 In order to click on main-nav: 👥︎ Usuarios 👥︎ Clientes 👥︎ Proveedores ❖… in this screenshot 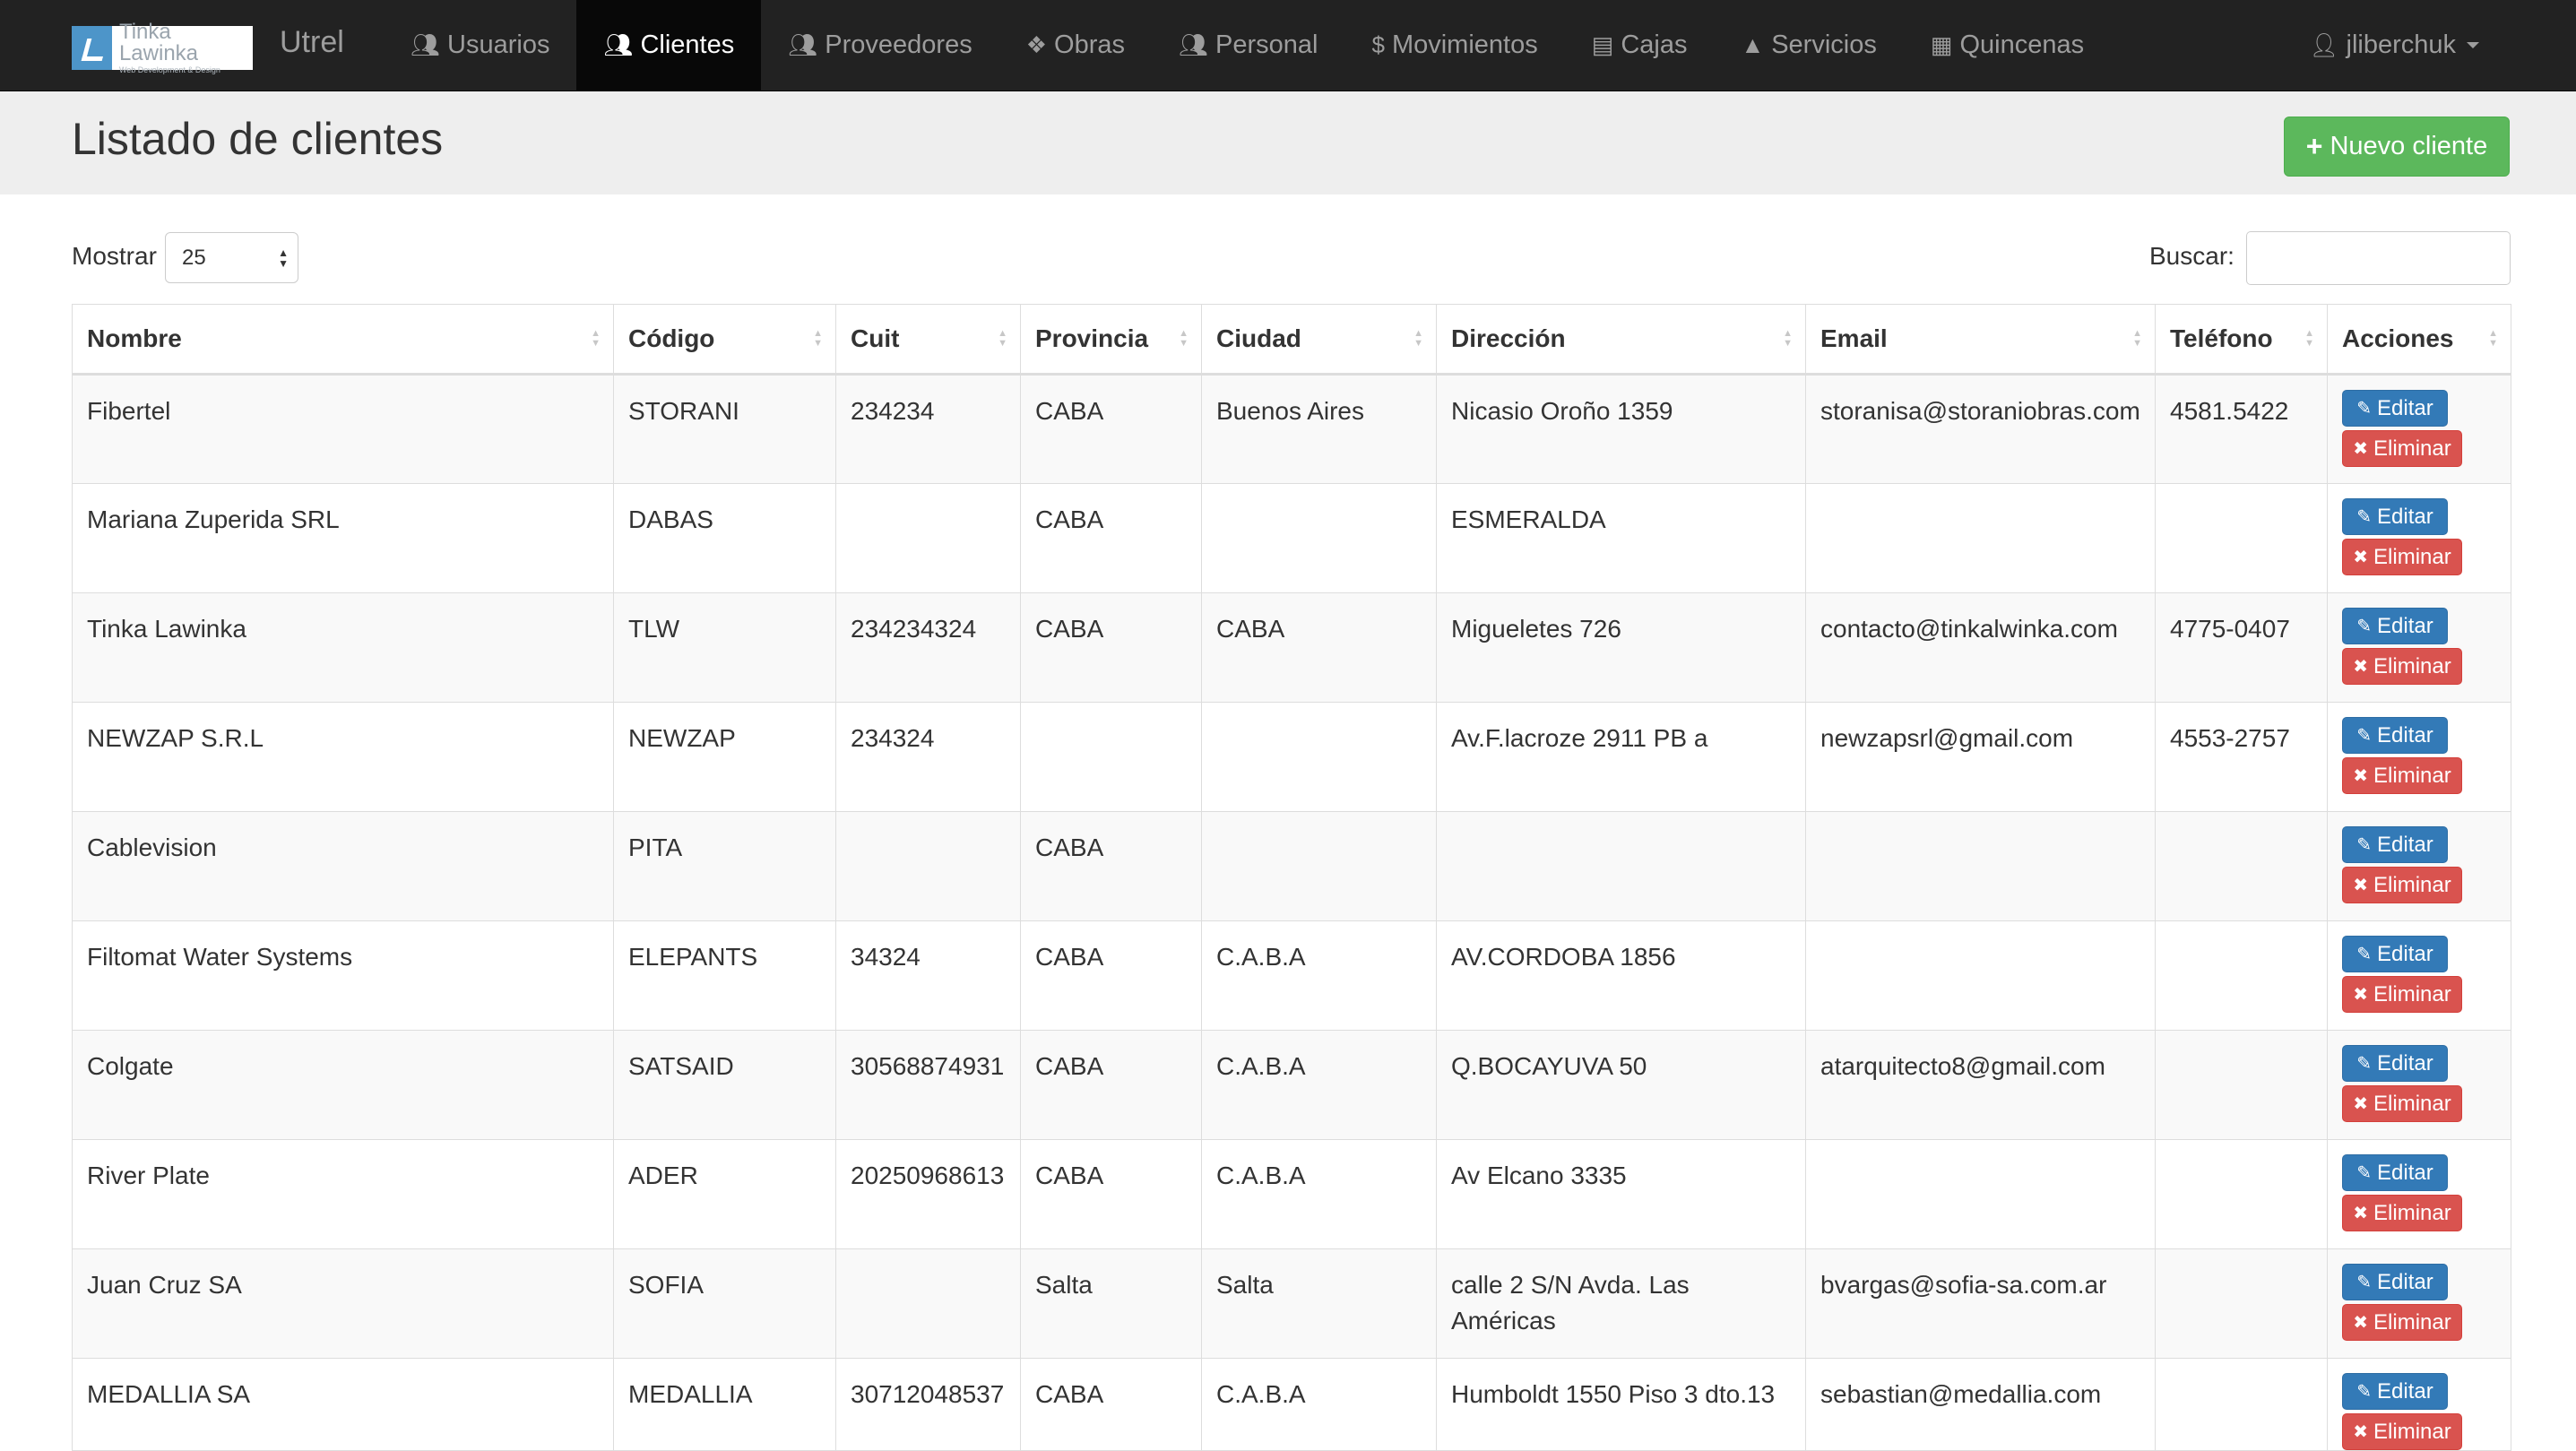, I will do `click(1247, 45)`.